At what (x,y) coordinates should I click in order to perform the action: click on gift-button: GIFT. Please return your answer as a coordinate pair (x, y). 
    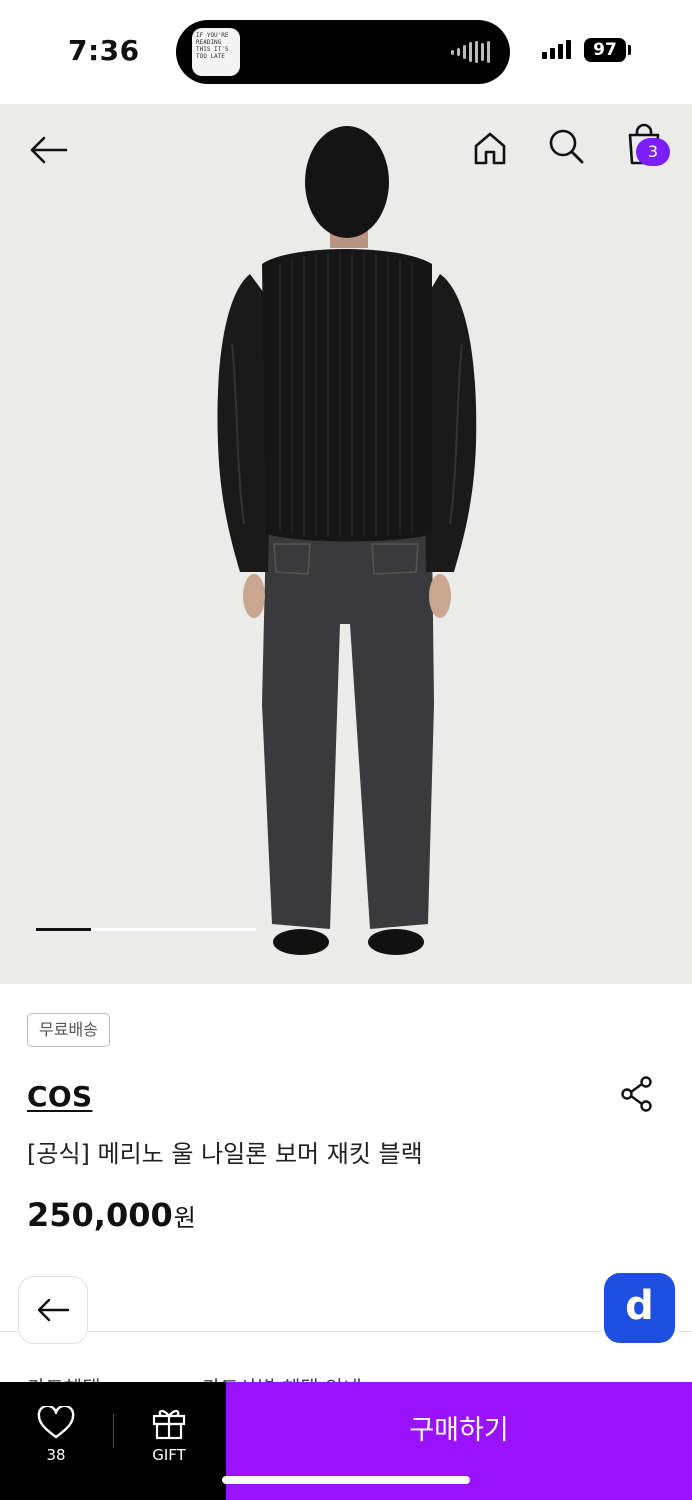
    Looking at the image, I should click on (169, 1441).